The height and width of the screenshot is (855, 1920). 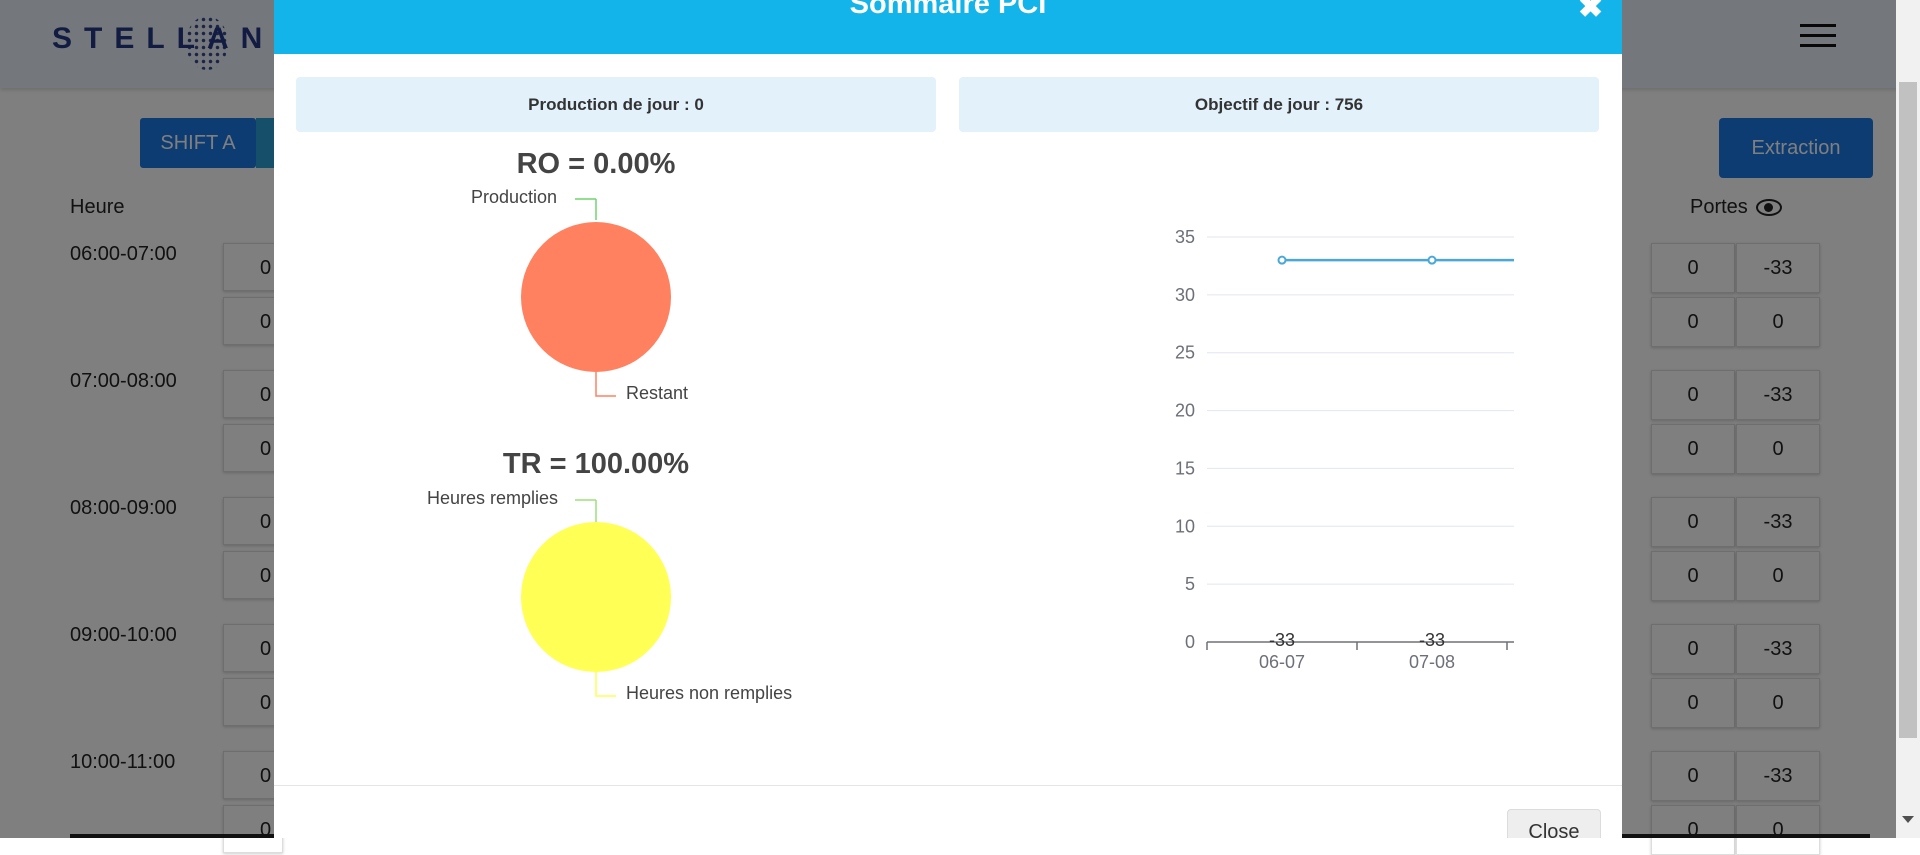 I want to click on tr-non-remplies-leader-line, so click(x=605, y=684).